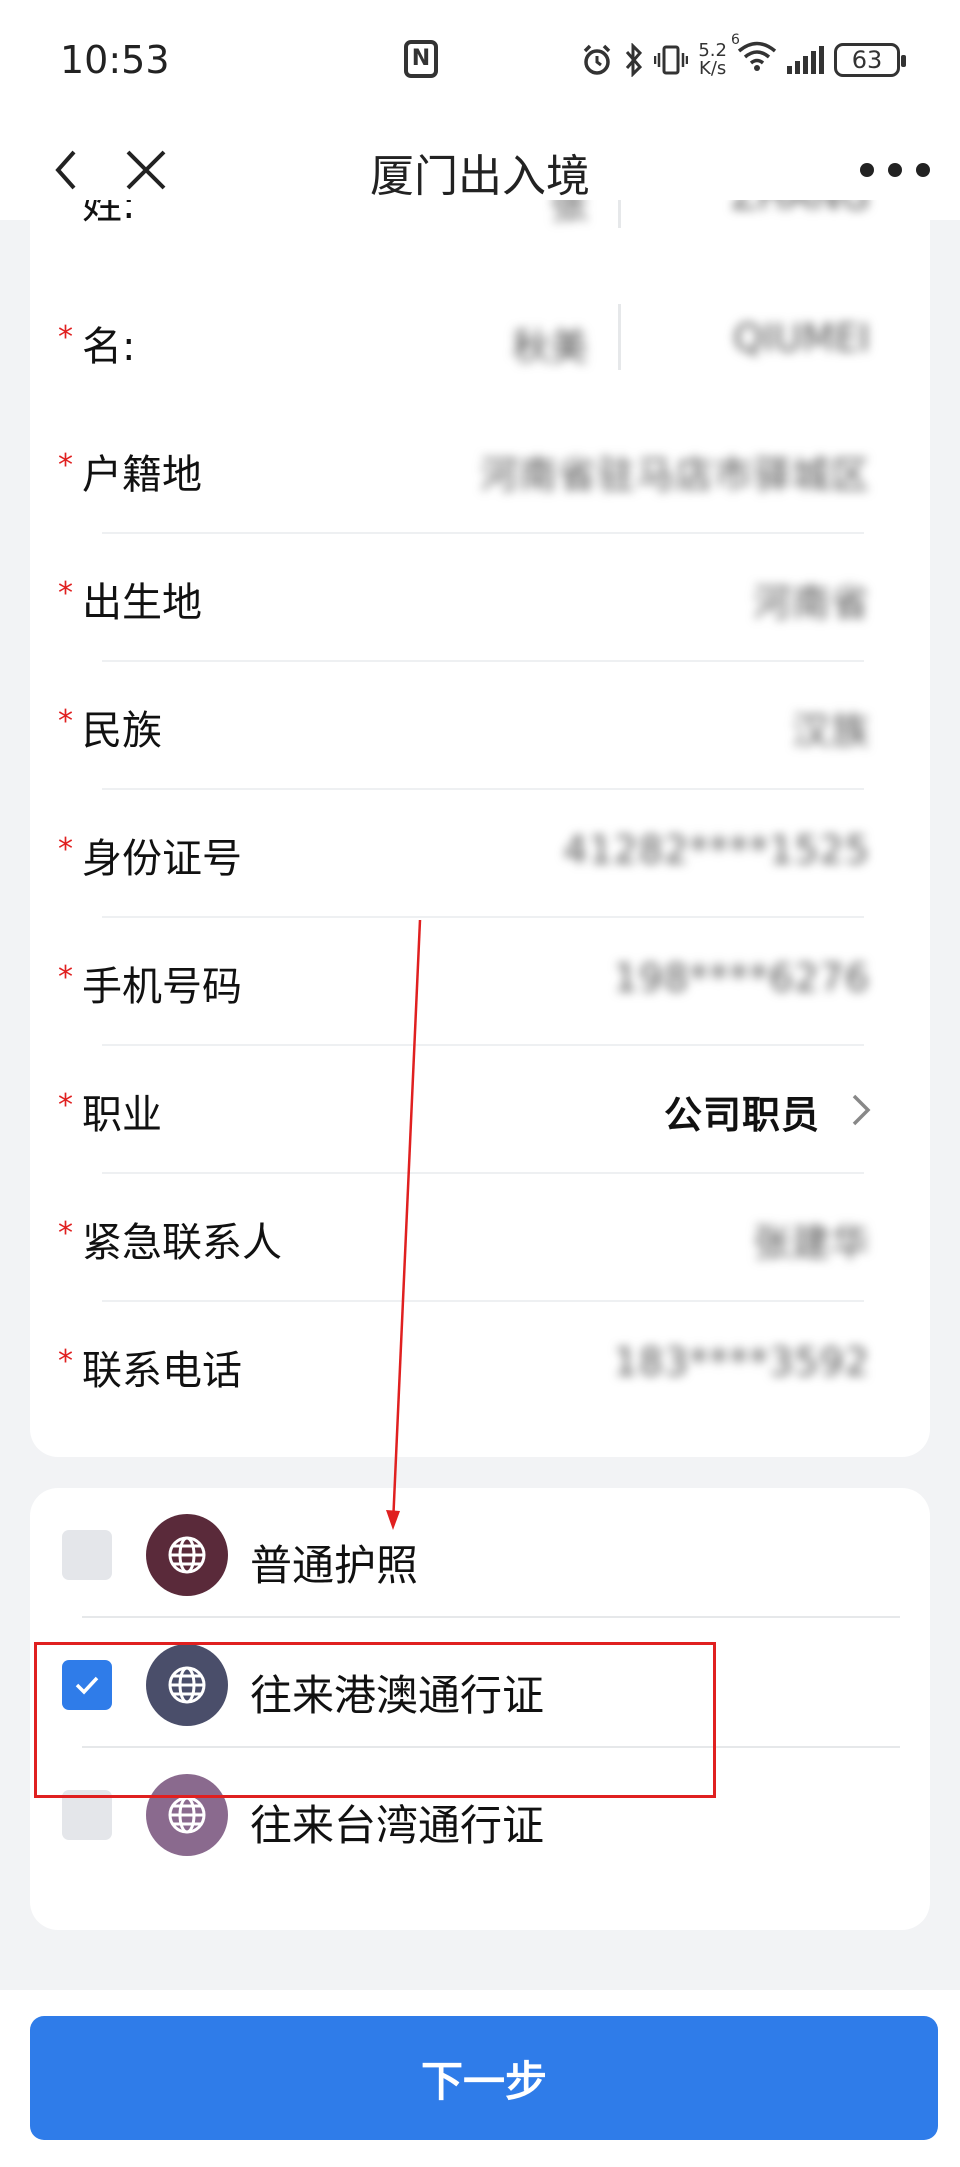  I want to click on form-row-ethnicity: * 民族 汉族, so click(480, 726).